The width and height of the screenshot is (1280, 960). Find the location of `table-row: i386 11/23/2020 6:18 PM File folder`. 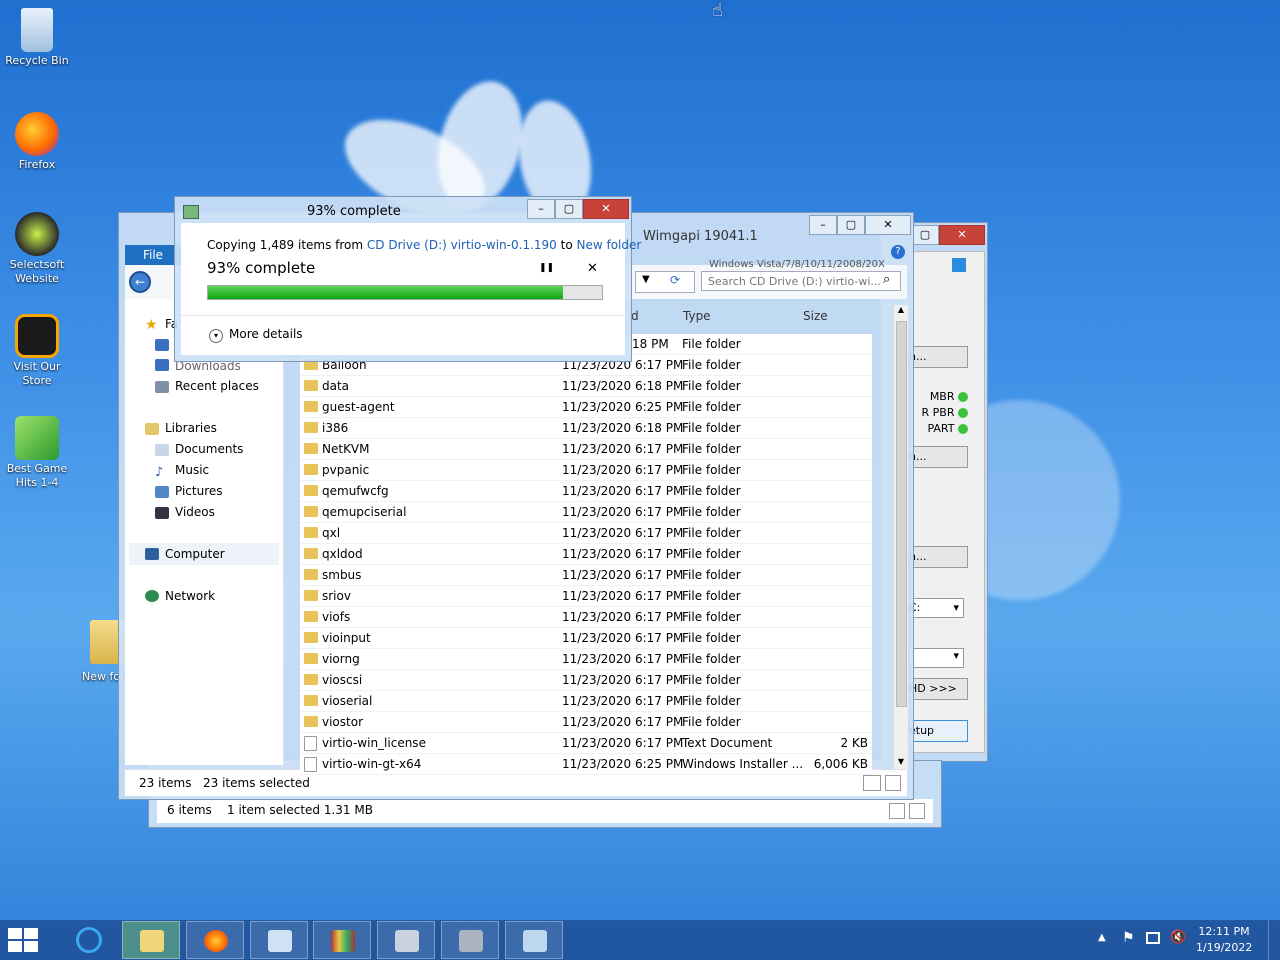

table-row: i386 11/23/2020 6:18 PM File folder is located at coordinates (586, 428).